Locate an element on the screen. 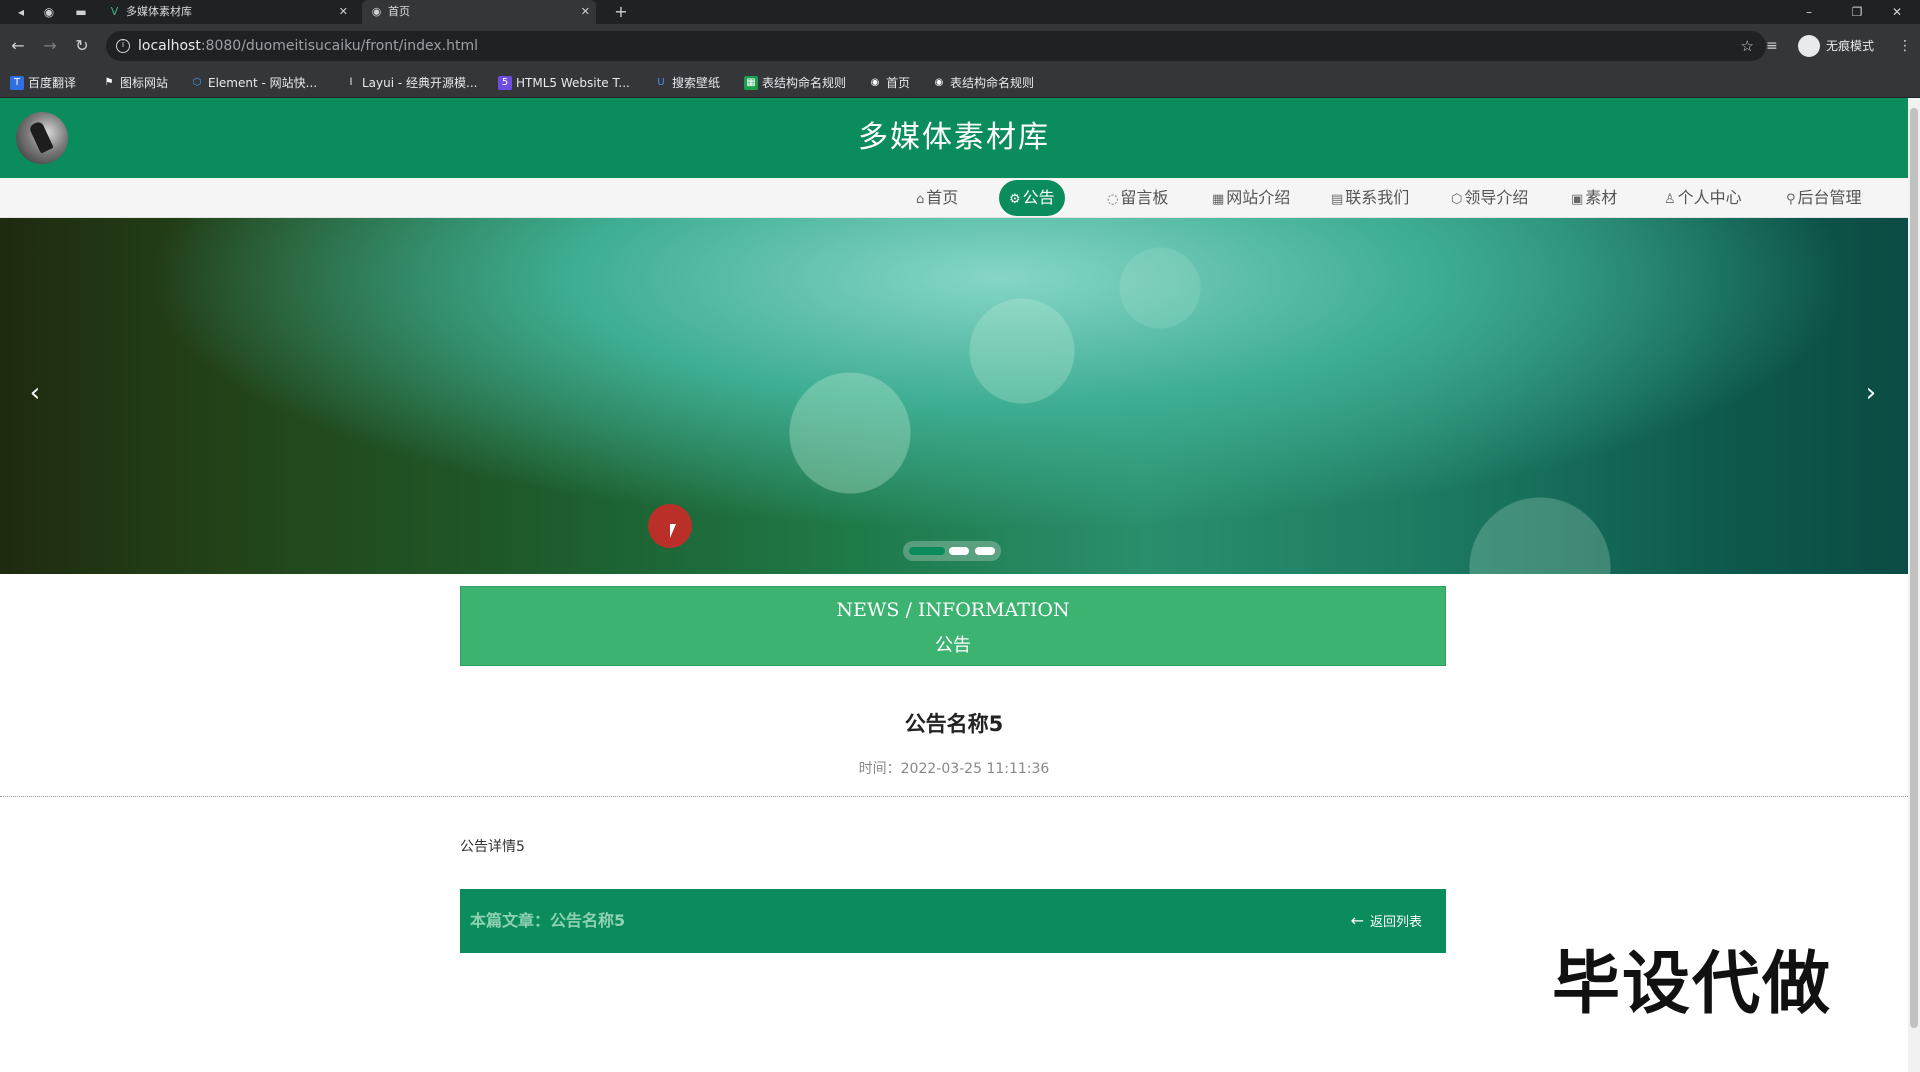  site-title: 多媒体素材库 is located at coordinates (954, 137).